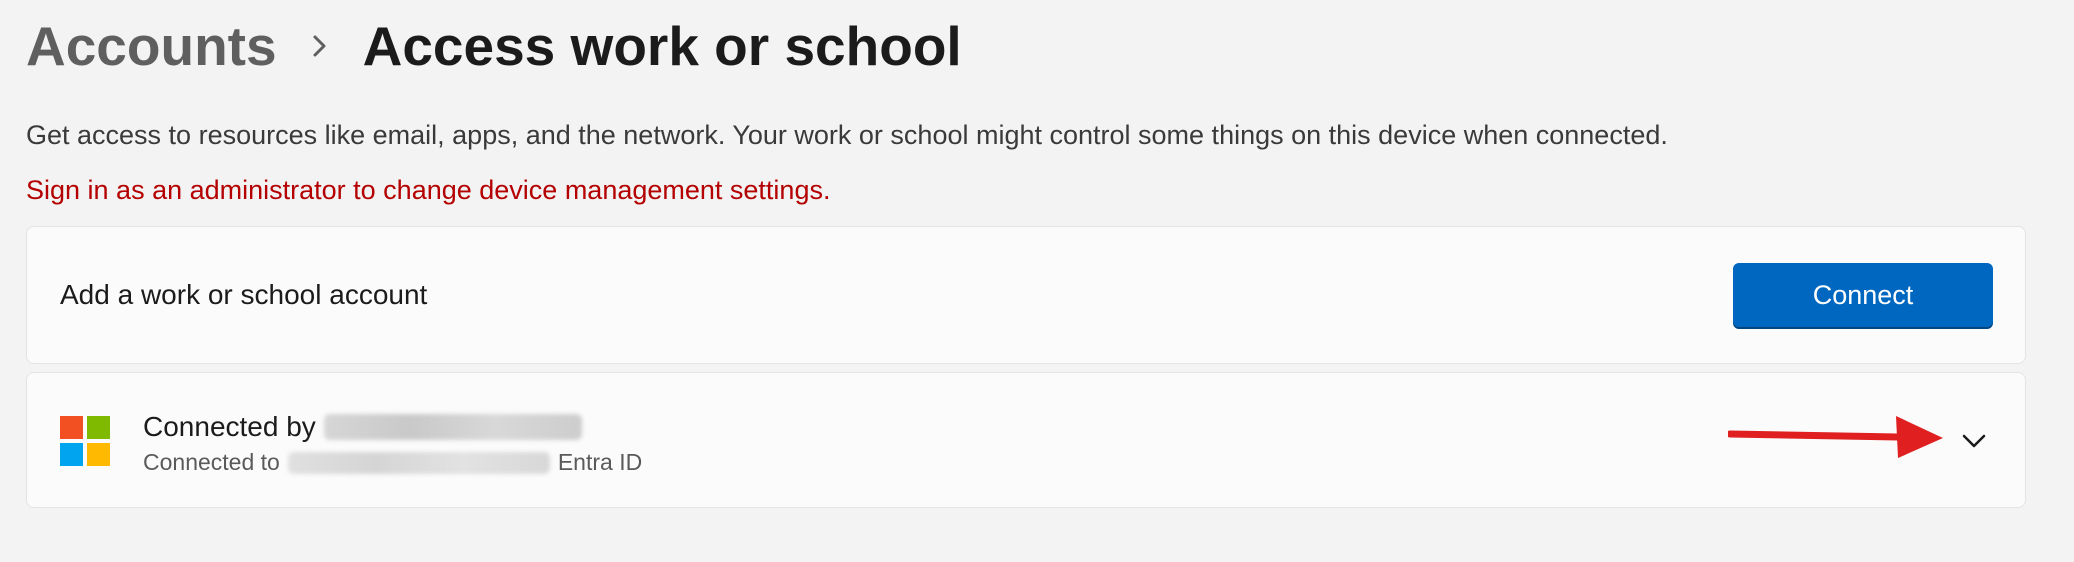 Image resolution: width=2074 pixels, height=562 pixels. Describe the element at coordinates (151, 46) in the screenshot. I see `breadcrumb-accounts-link: Accounts` at that location.